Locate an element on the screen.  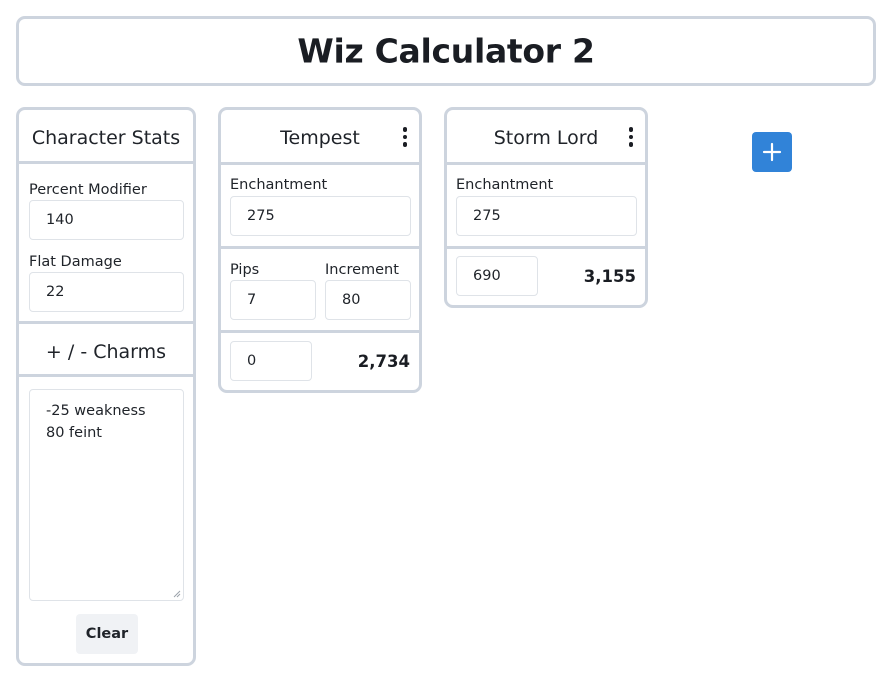
charms-textarea: -25 weakness 80 feint is located at coordinates (106, 495).